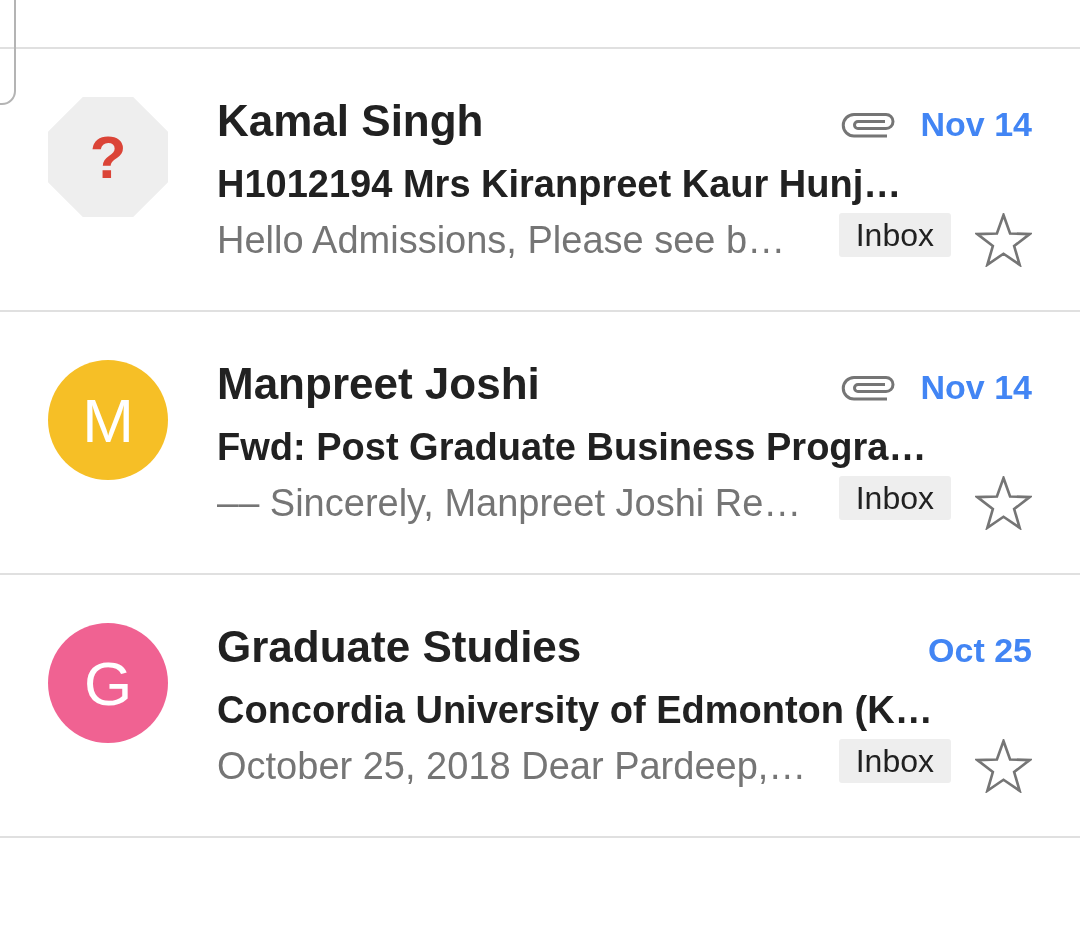 This screenshot has width=1080, height=937. Describe the element at coordinates (400, 647) in the screenshot. I see `sender-name: Graduate Studies` at that location.